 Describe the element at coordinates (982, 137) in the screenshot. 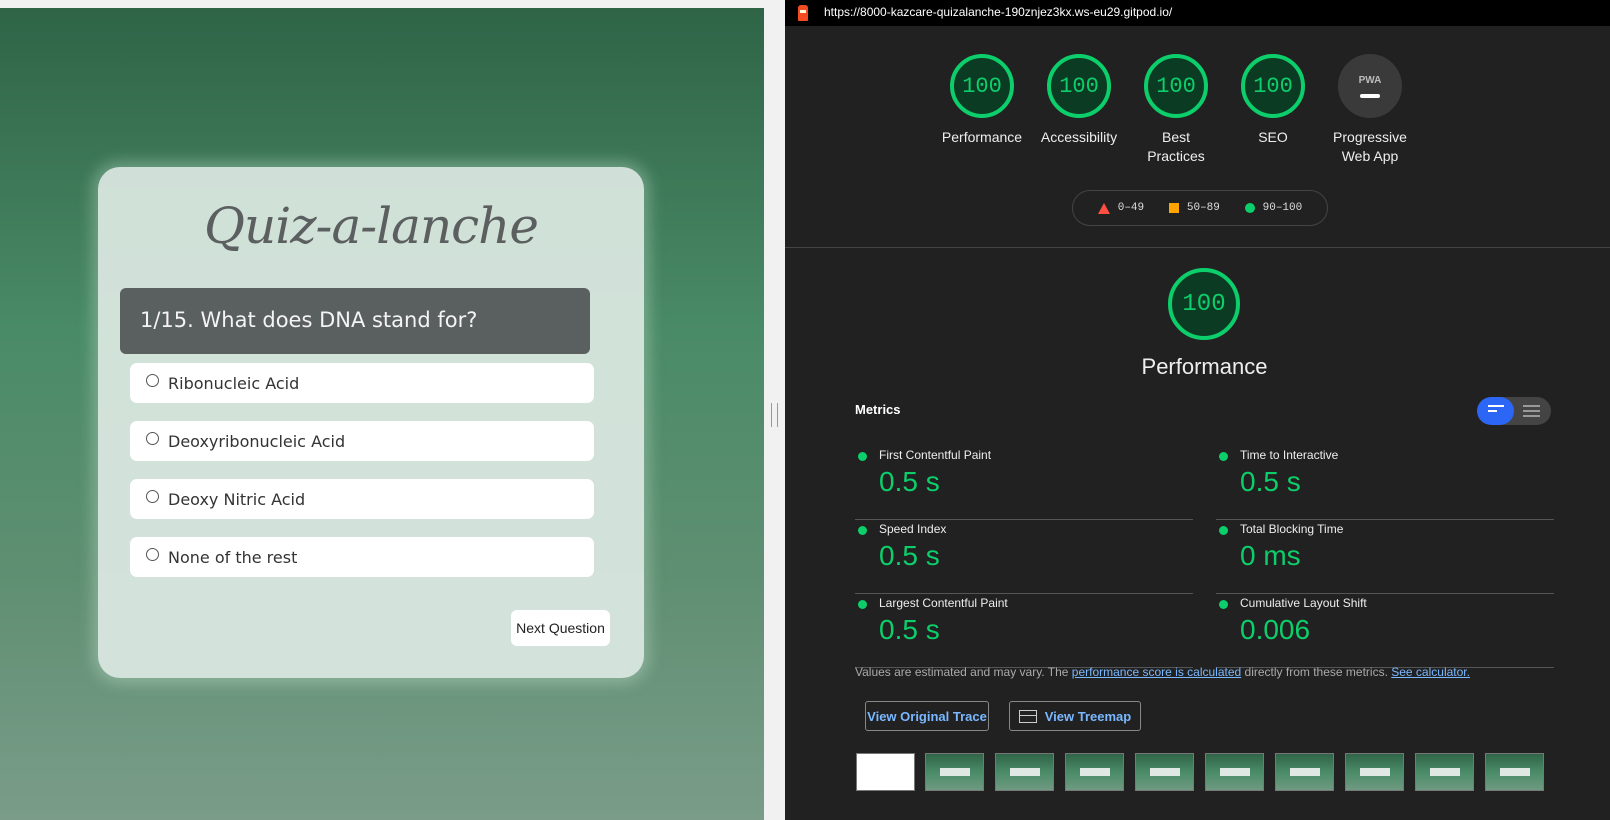

I see `gauge-label: Performance` at that location.